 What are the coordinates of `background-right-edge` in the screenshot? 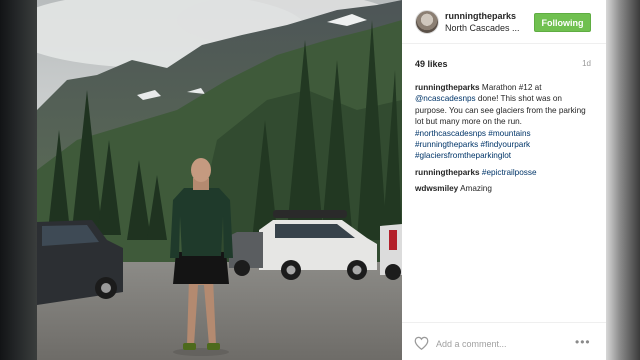 It's located at (623, 180).